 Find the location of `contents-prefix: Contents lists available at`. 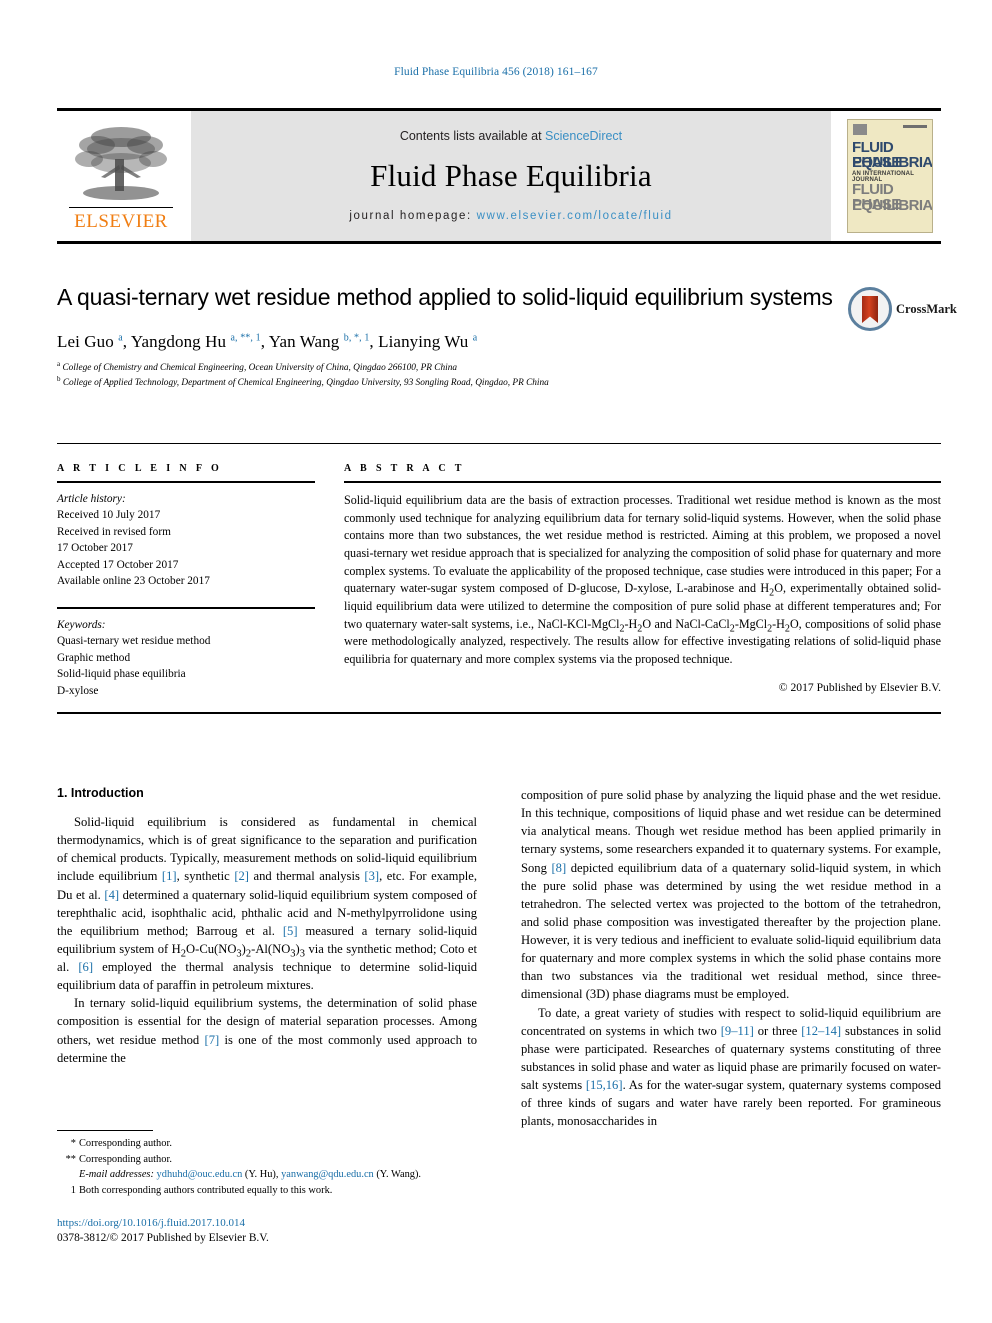

contents-prefix: Contents lists available at is located at coordinates (472, 136).